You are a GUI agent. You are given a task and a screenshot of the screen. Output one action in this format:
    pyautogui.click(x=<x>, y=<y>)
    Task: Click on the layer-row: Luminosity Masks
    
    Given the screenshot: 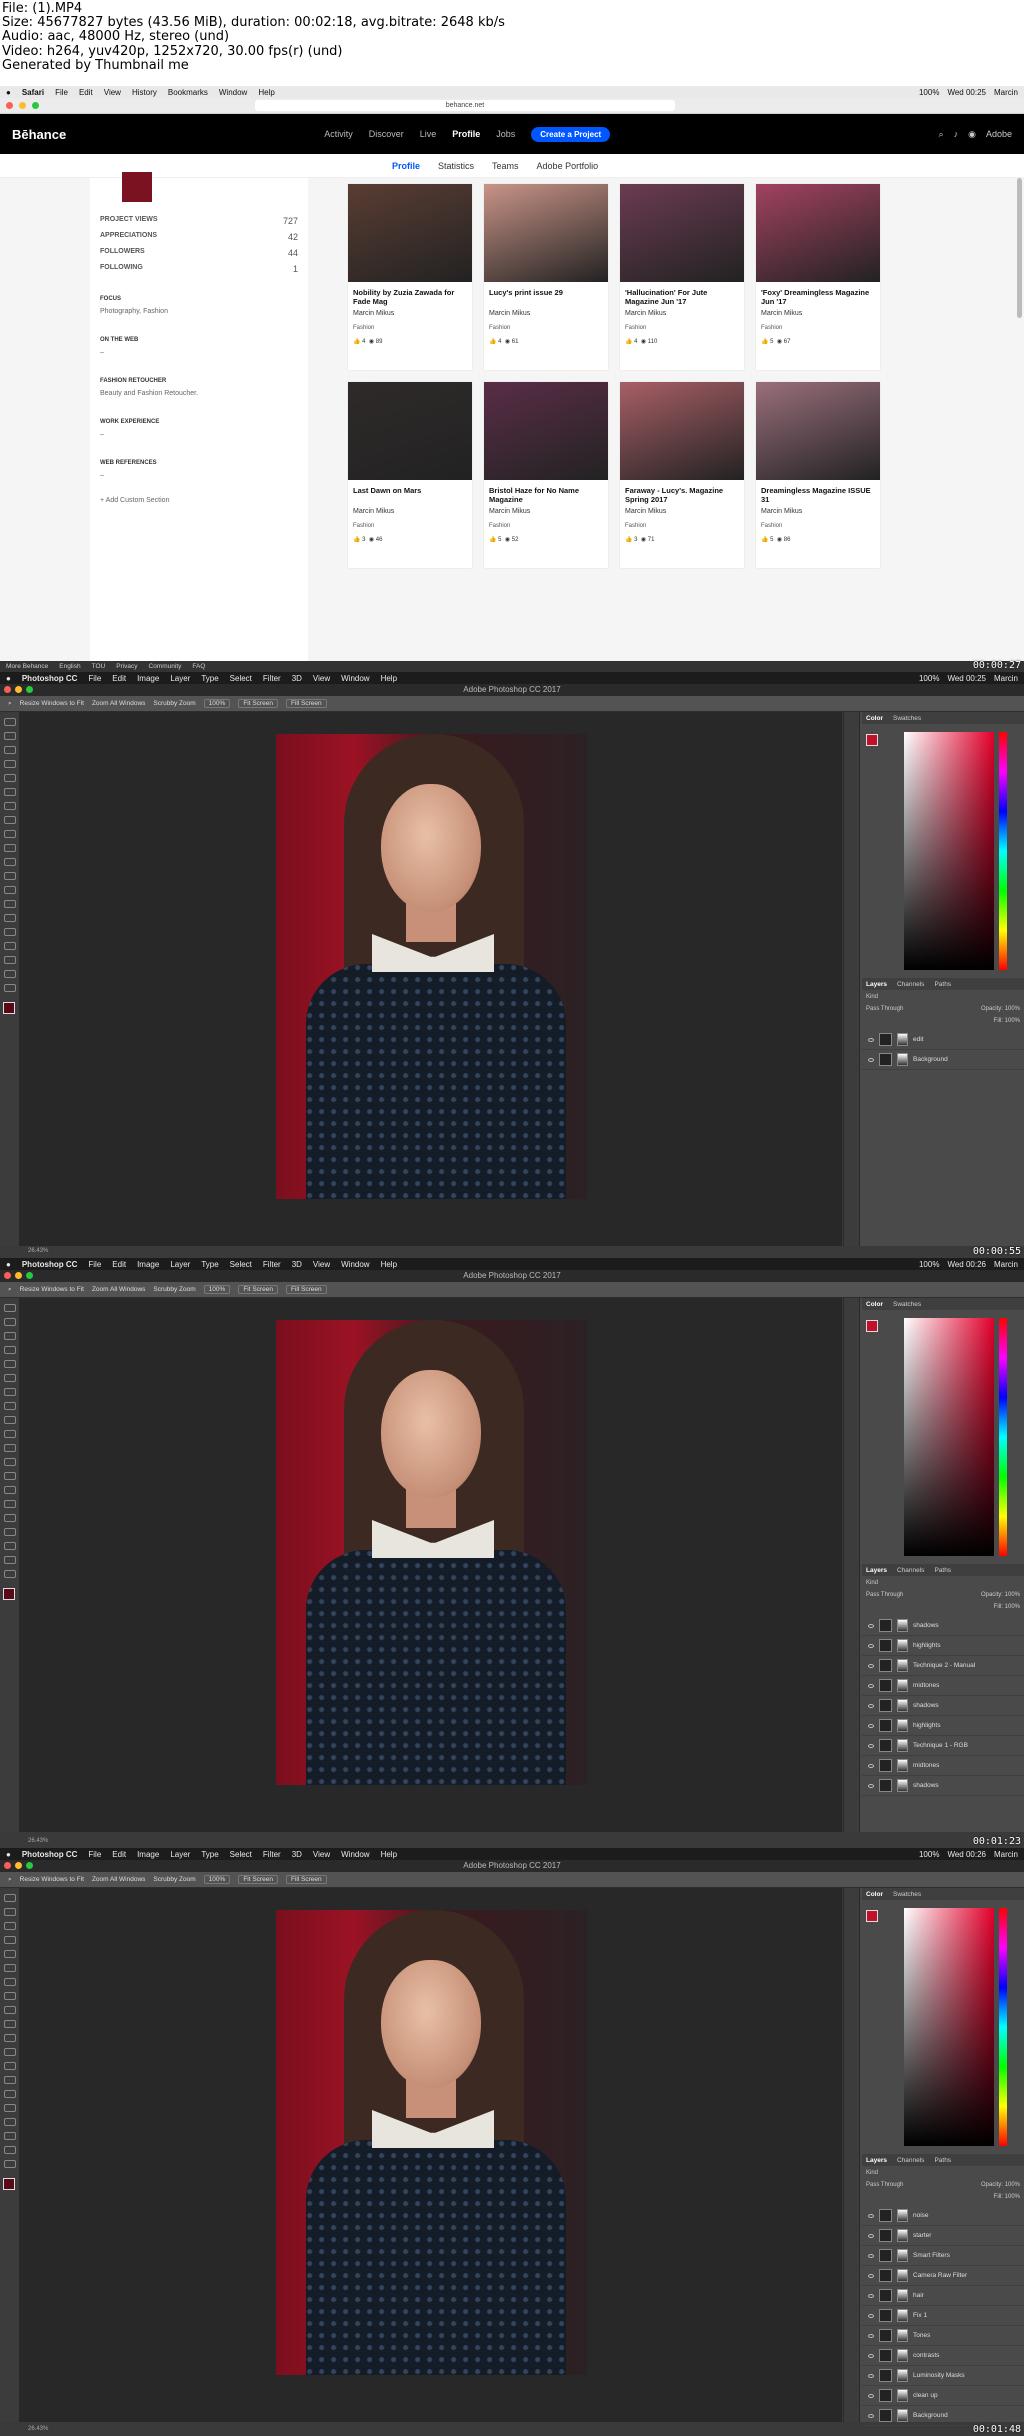 What is the action you would take?
    pyautogui.click(x=943, y=2376)
    